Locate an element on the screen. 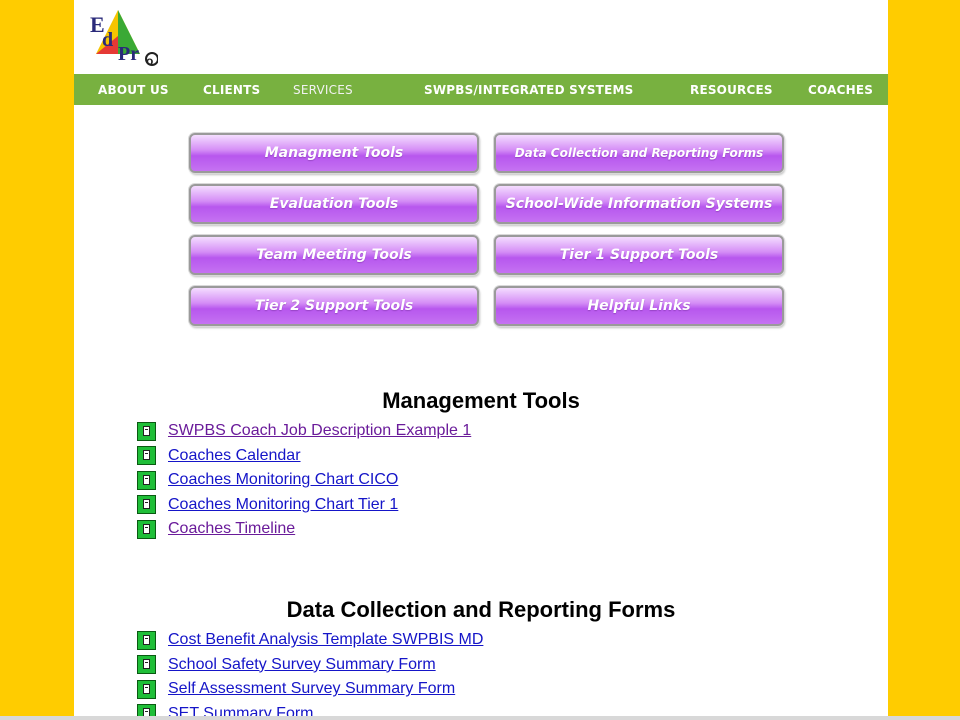  managment-tools-button: Managment Tools is located at coordinates (334, 153).